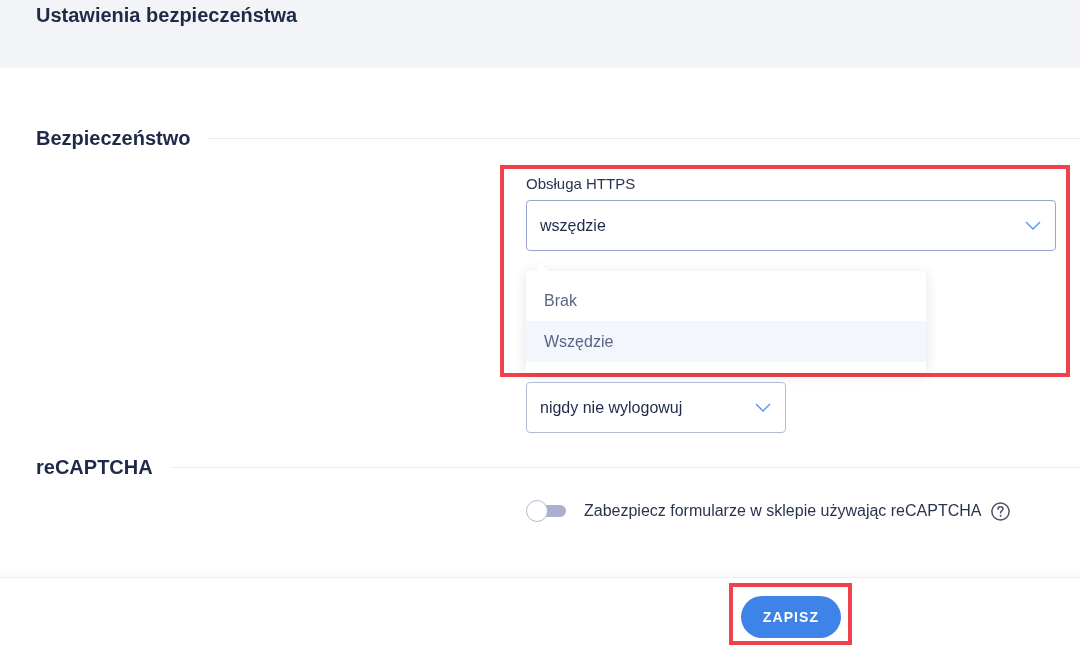  I want to click on toggle-label: Zabezpiecz formularze w sklepie używając reCAPTCHA, so click(783, 511).